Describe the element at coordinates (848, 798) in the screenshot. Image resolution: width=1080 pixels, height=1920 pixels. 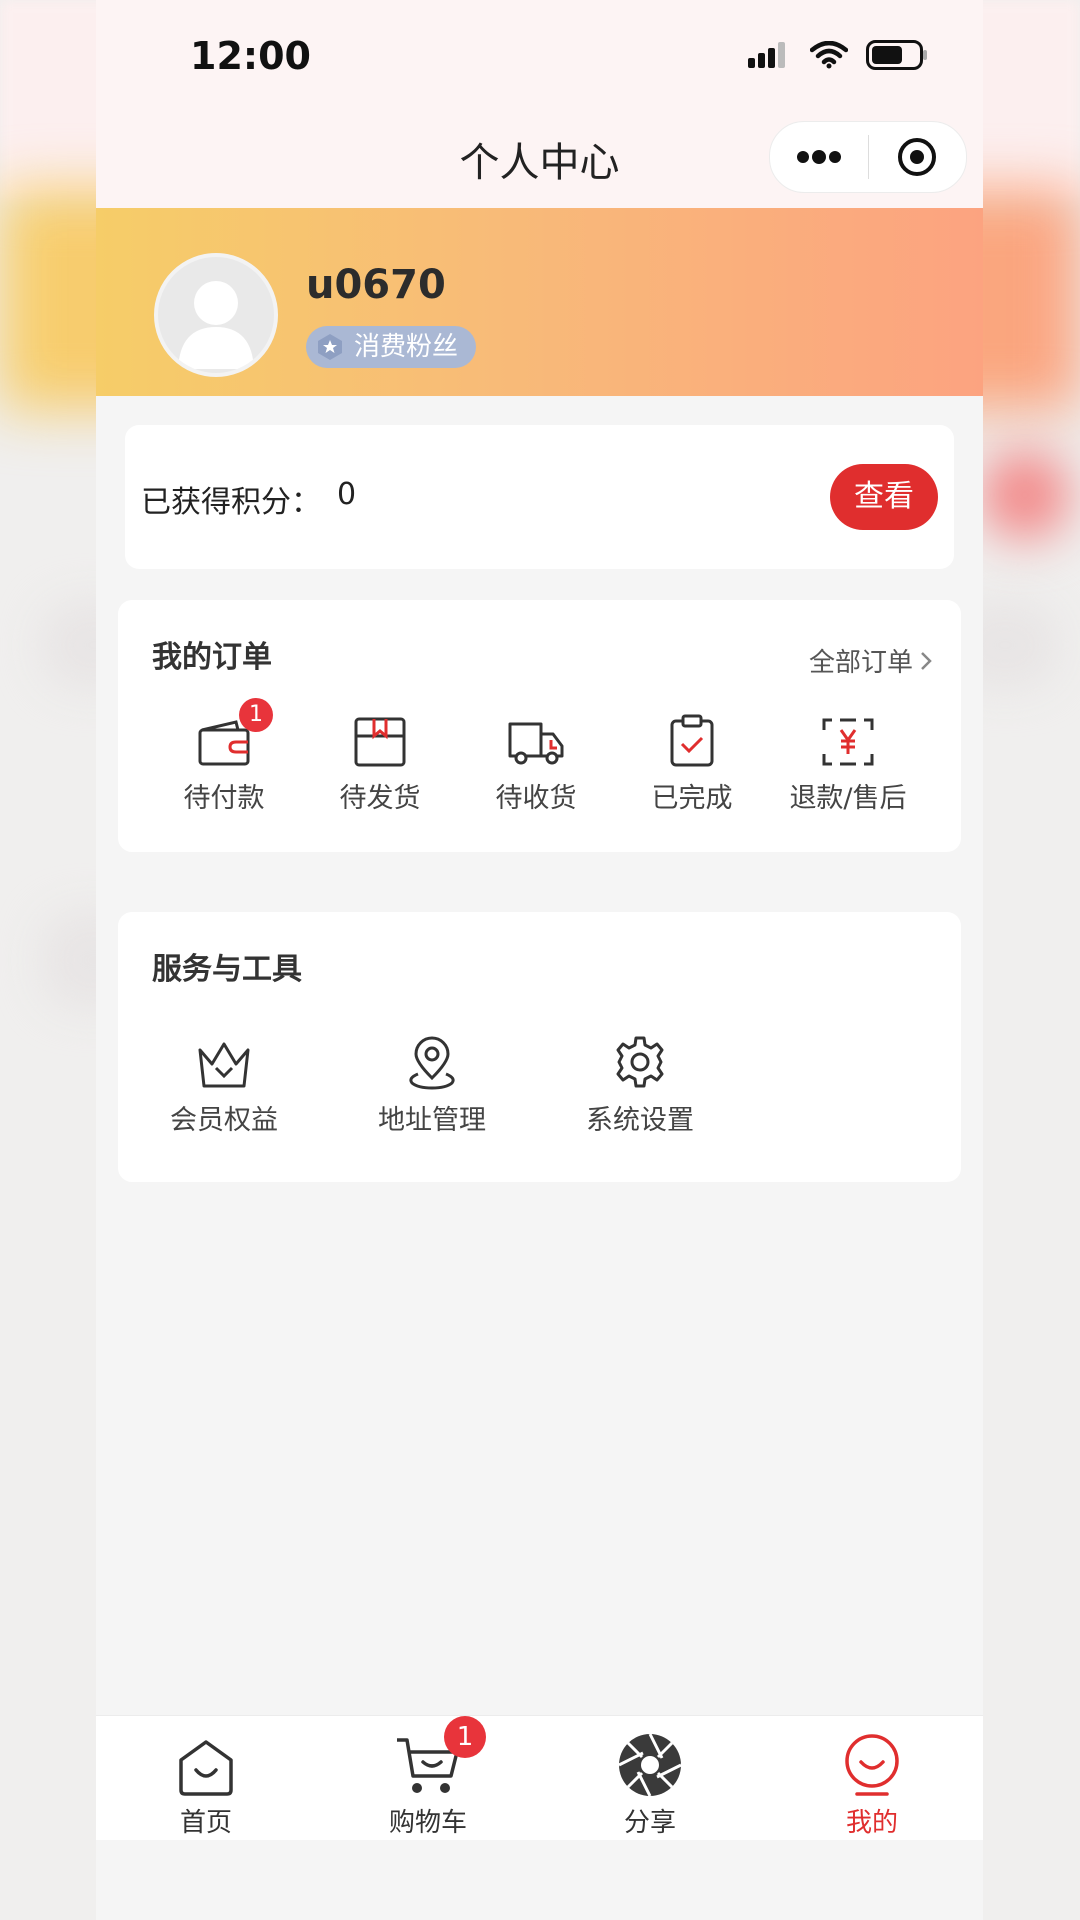
I see `order-item-label: 退款/售后` at that location.